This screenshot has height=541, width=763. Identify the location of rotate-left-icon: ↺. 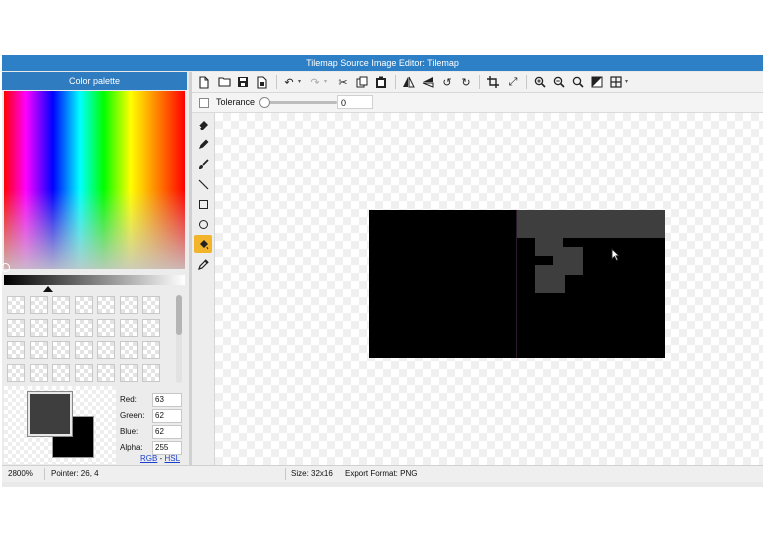
(447, 82).